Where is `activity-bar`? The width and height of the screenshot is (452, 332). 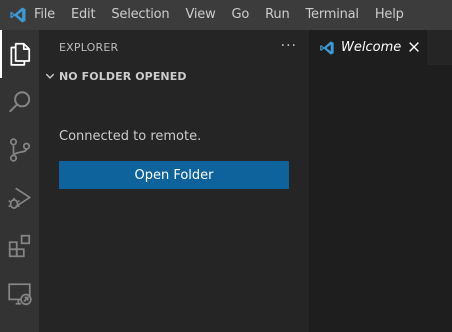
activity-bar is located at coordinates (19, 181).